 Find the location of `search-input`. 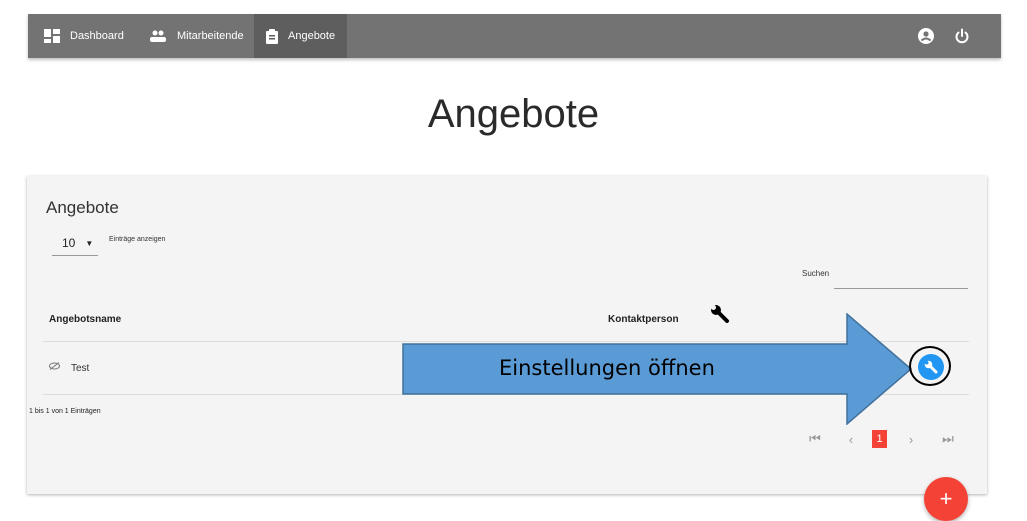

search-input is located at coordinates (901, 279).